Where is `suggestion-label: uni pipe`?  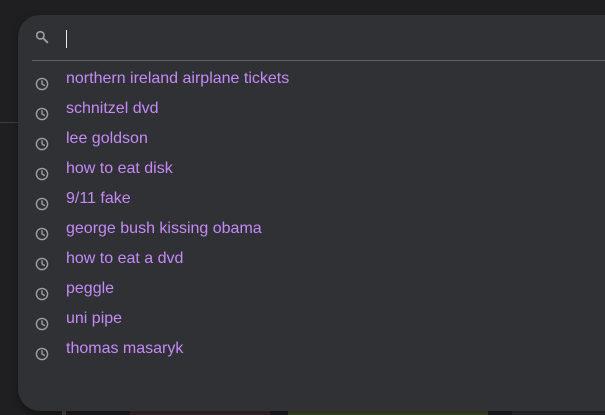 suggestion-label: uni pipe is located at coordinates (94, 318).